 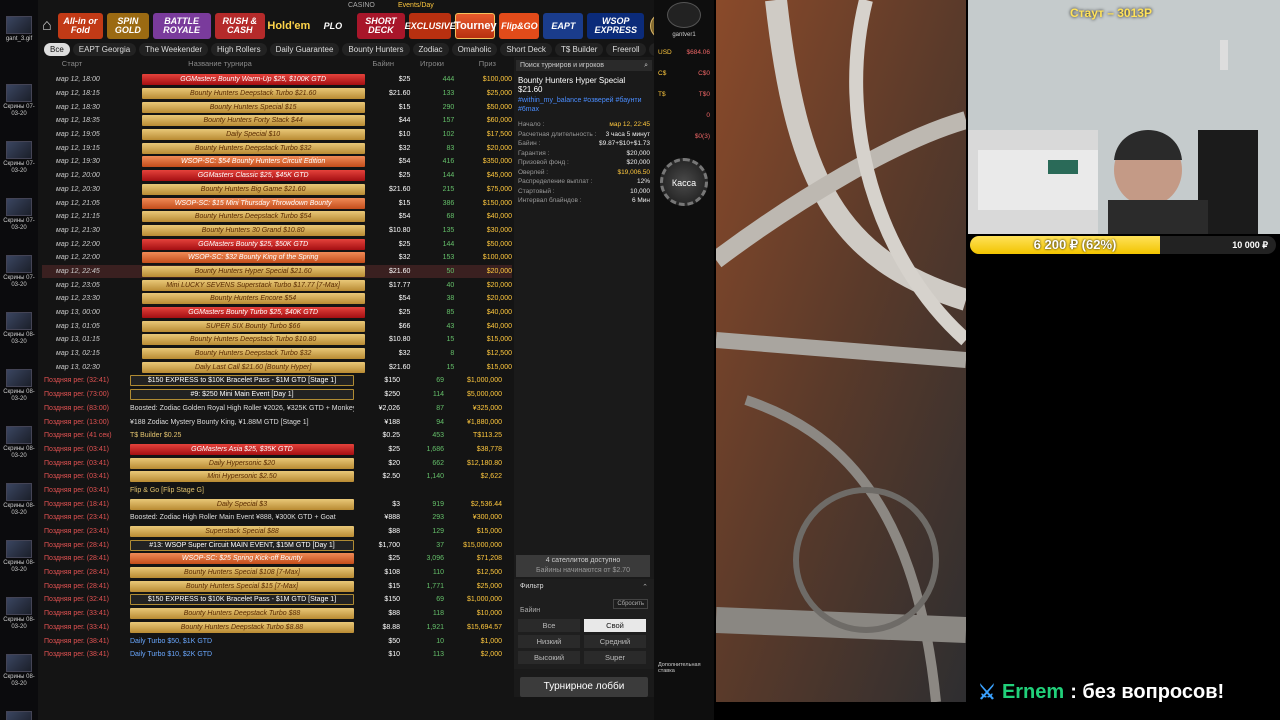 I want to click on events-label: Events/Day, so click(x=416, y=5).